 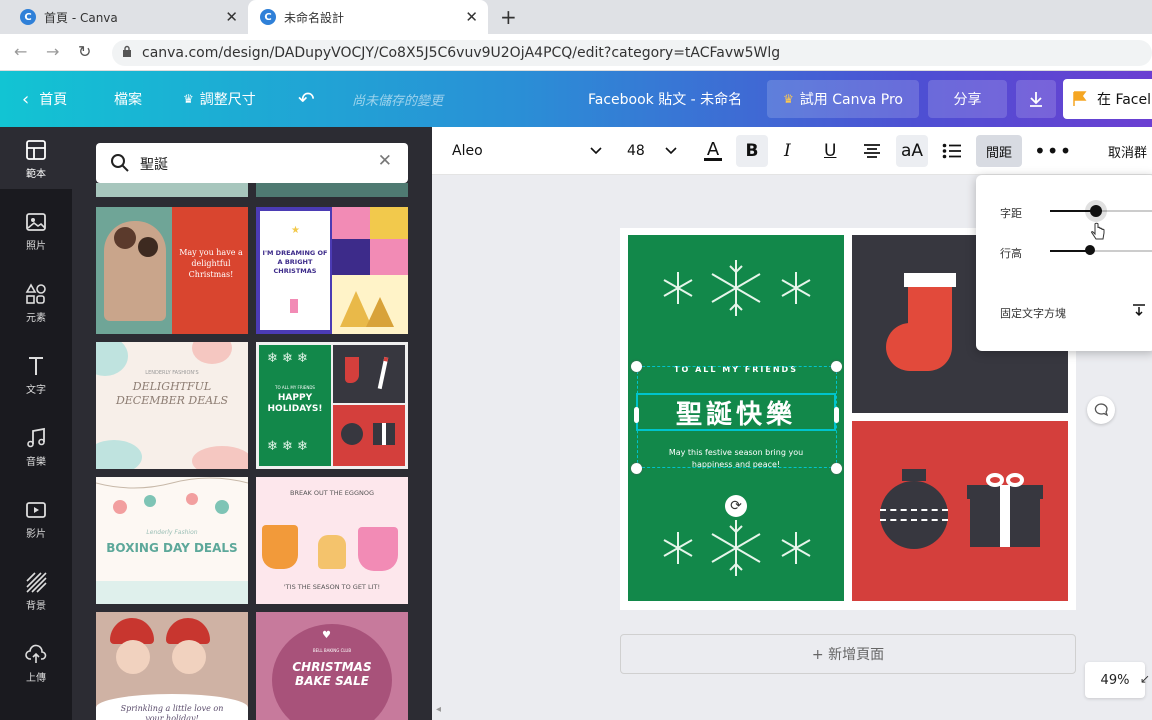 I want to click on template-top-text: BELL BAKING CLUB, so click(x=332, y=650).